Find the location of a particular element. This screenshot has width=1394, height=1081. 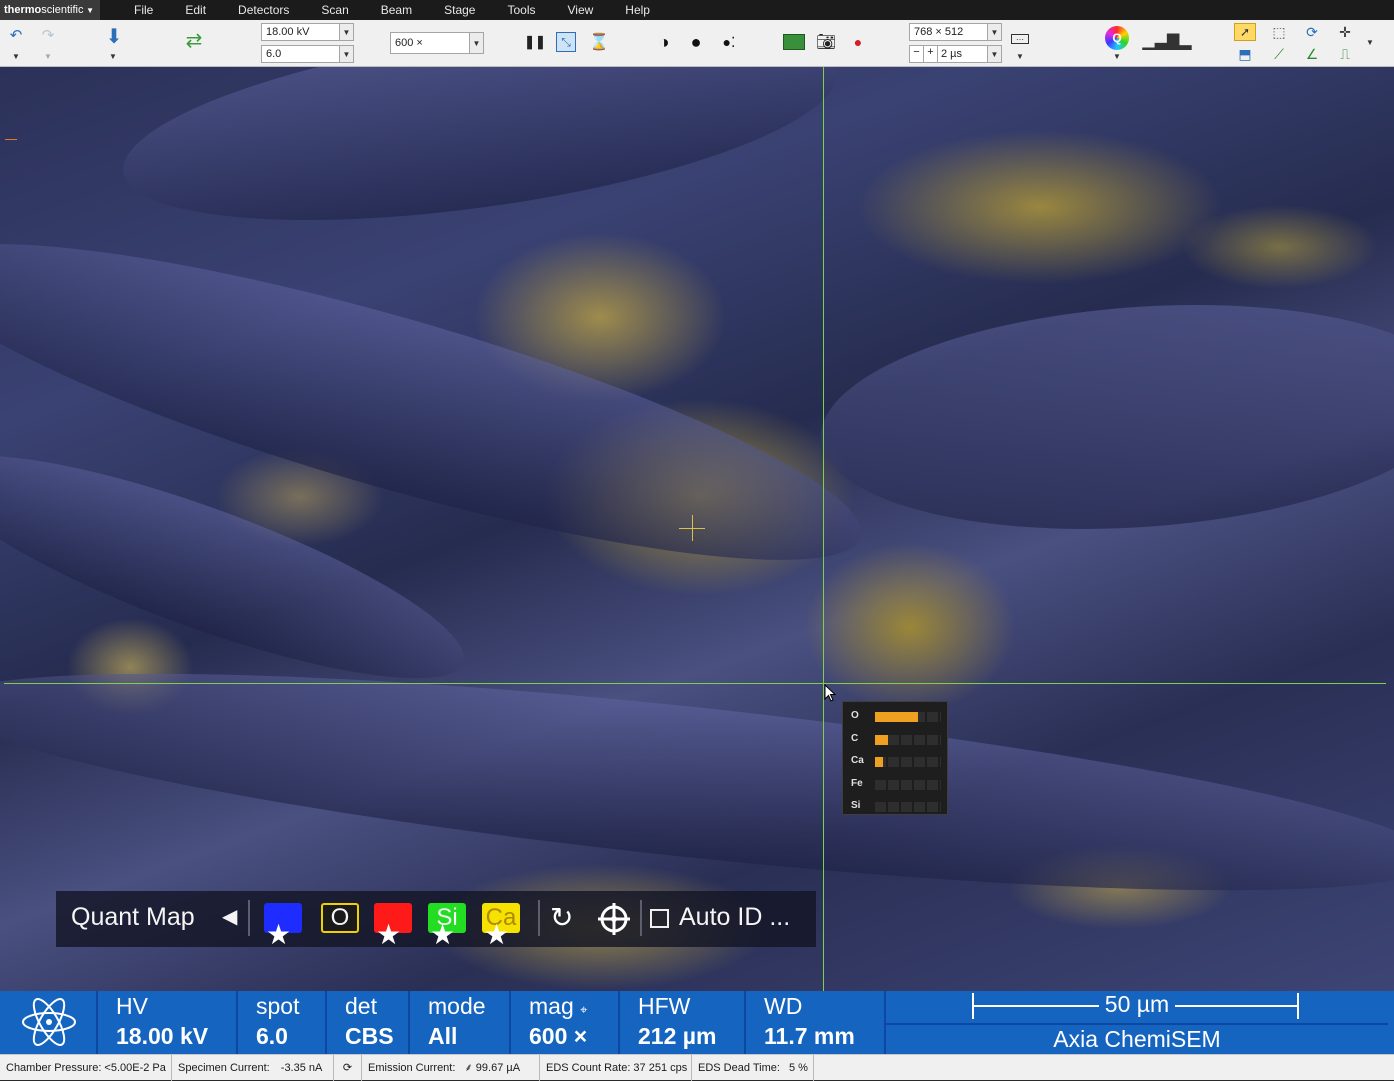

eds-count-rate: EDS Count Rate: 37 251 cps is located at coordinates (616, 1068).